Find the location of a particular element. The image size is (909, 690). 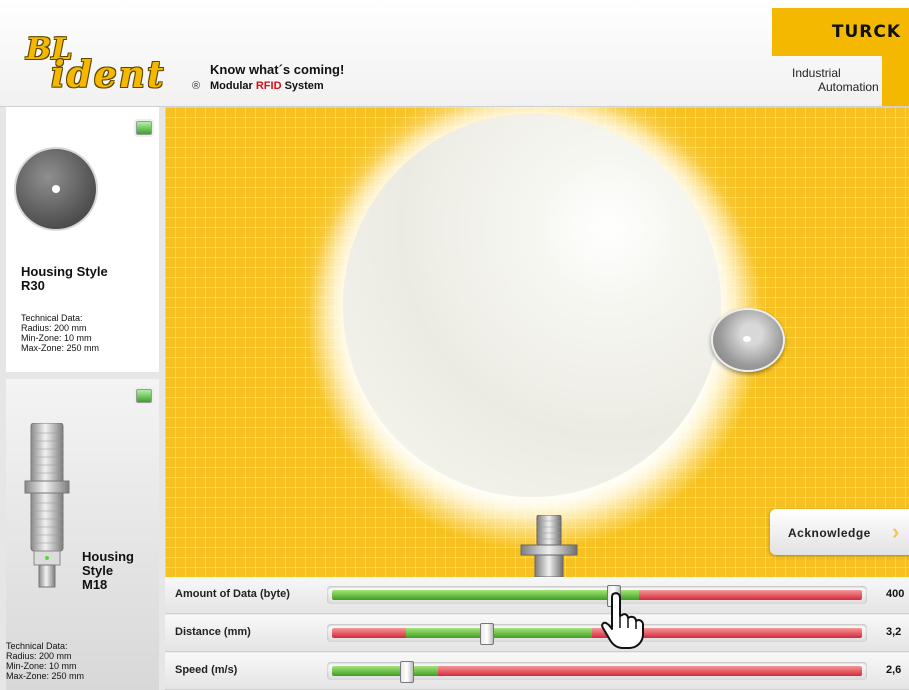

amount-of-data-label: Amount of Data (byte) is located at coordinates (232, 594).